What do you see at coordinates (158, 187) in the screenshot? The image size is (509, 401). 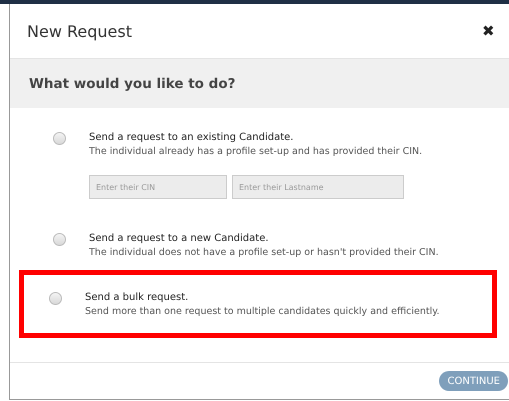 I see `input-field: Enter their CIN` at bounding box center [158, 187].